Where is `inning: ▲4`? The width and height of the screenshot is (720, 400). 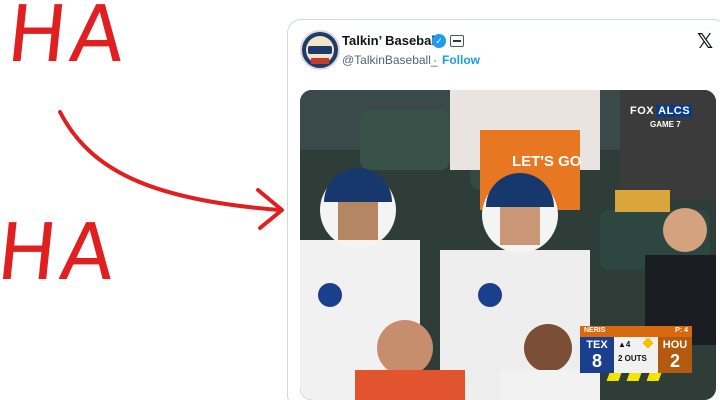
inning: ▲4 is located at coordinates (624, 344).